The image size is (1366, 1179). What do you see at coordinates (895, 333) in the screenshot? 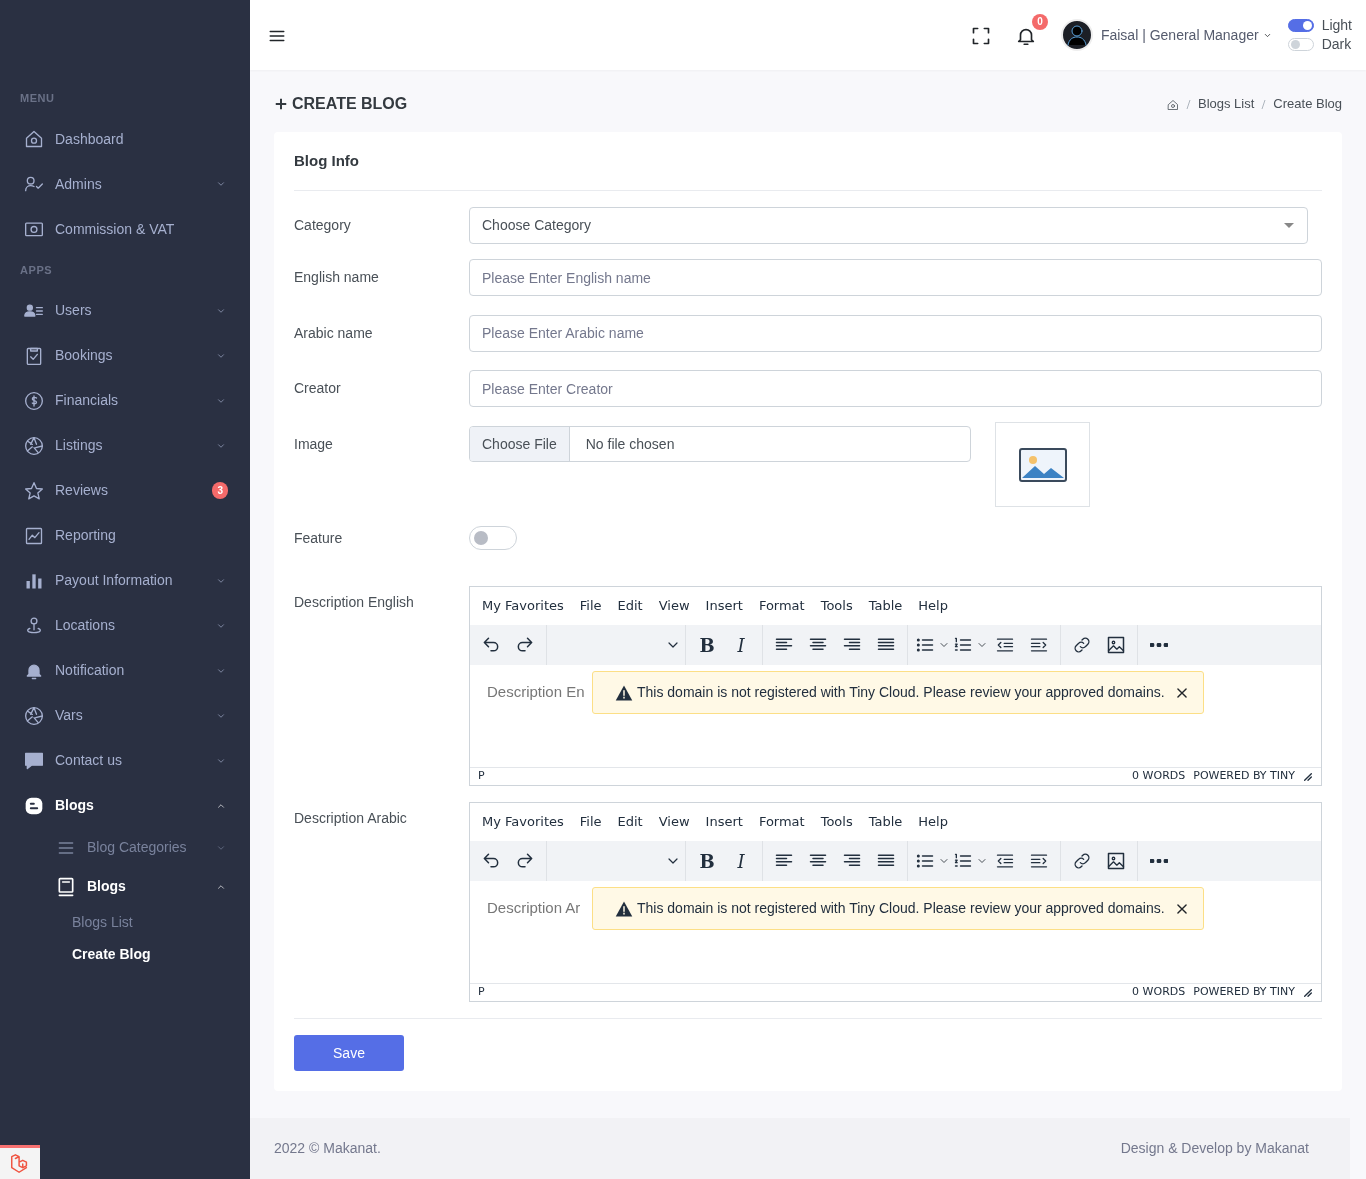
I see `text-input: Please Enter Arabic name` at bounding box center [895, 333].